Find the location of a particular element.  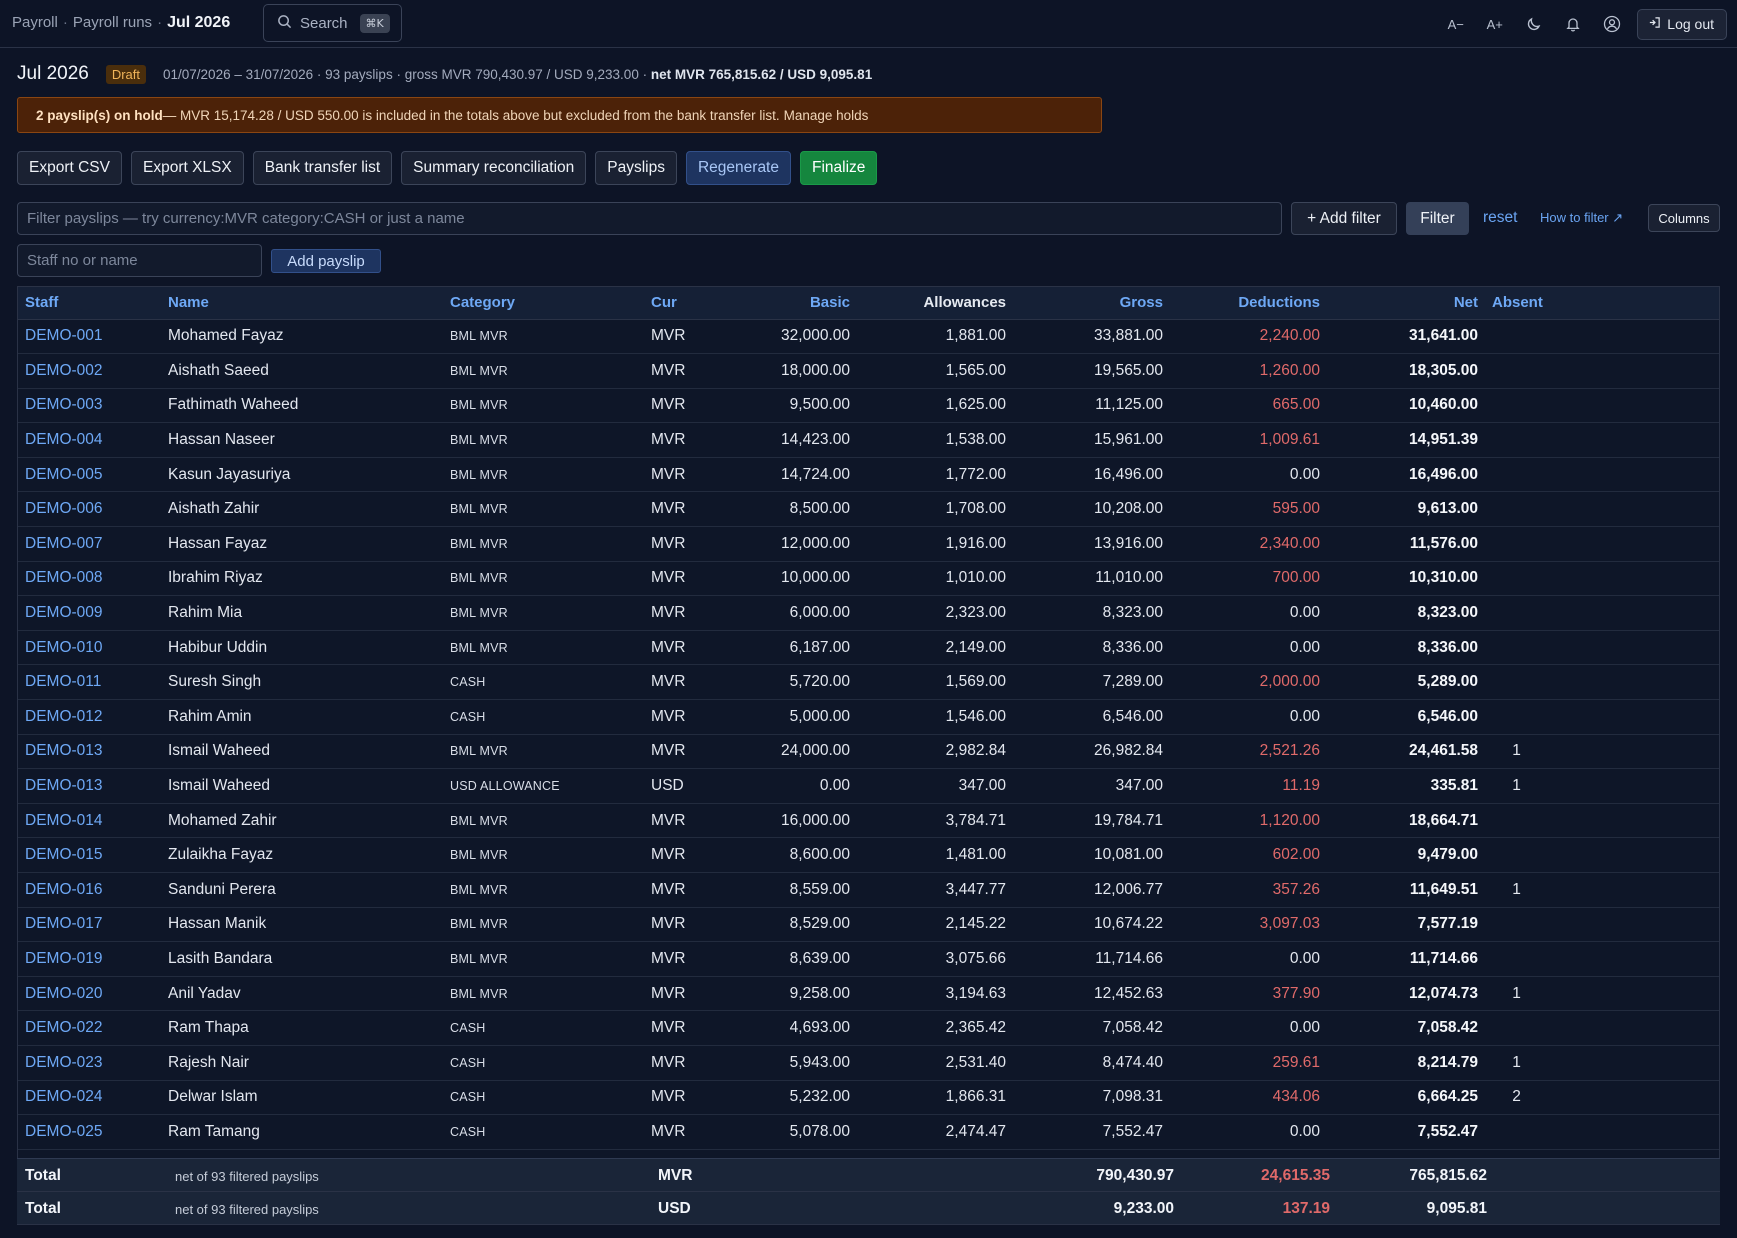

bank-transfer-list-button: Bank transfer list is located at coordinates (322, 168).